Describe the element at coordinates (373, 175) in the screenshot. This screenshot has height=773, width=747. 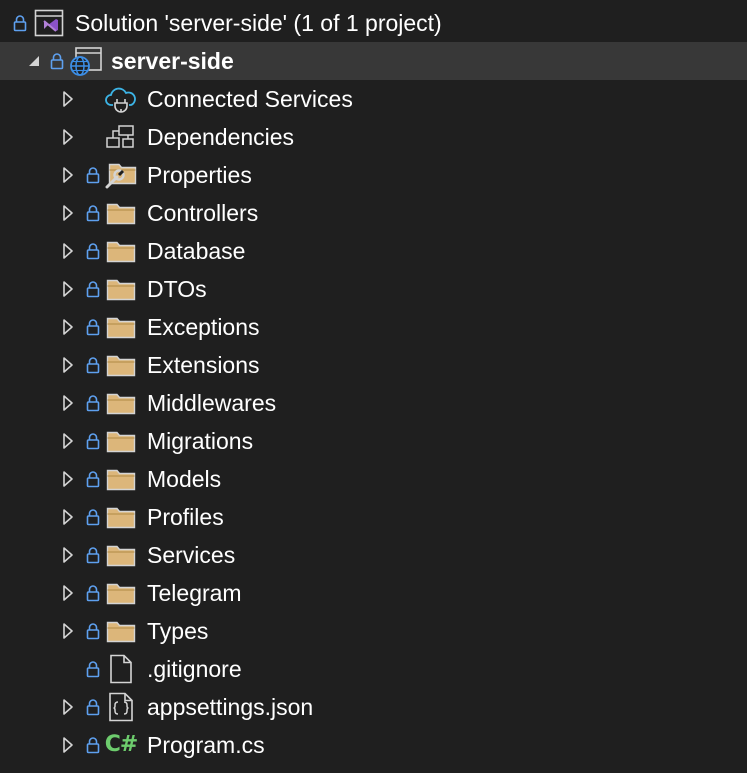
I see `tree-item: Properties` at that location.